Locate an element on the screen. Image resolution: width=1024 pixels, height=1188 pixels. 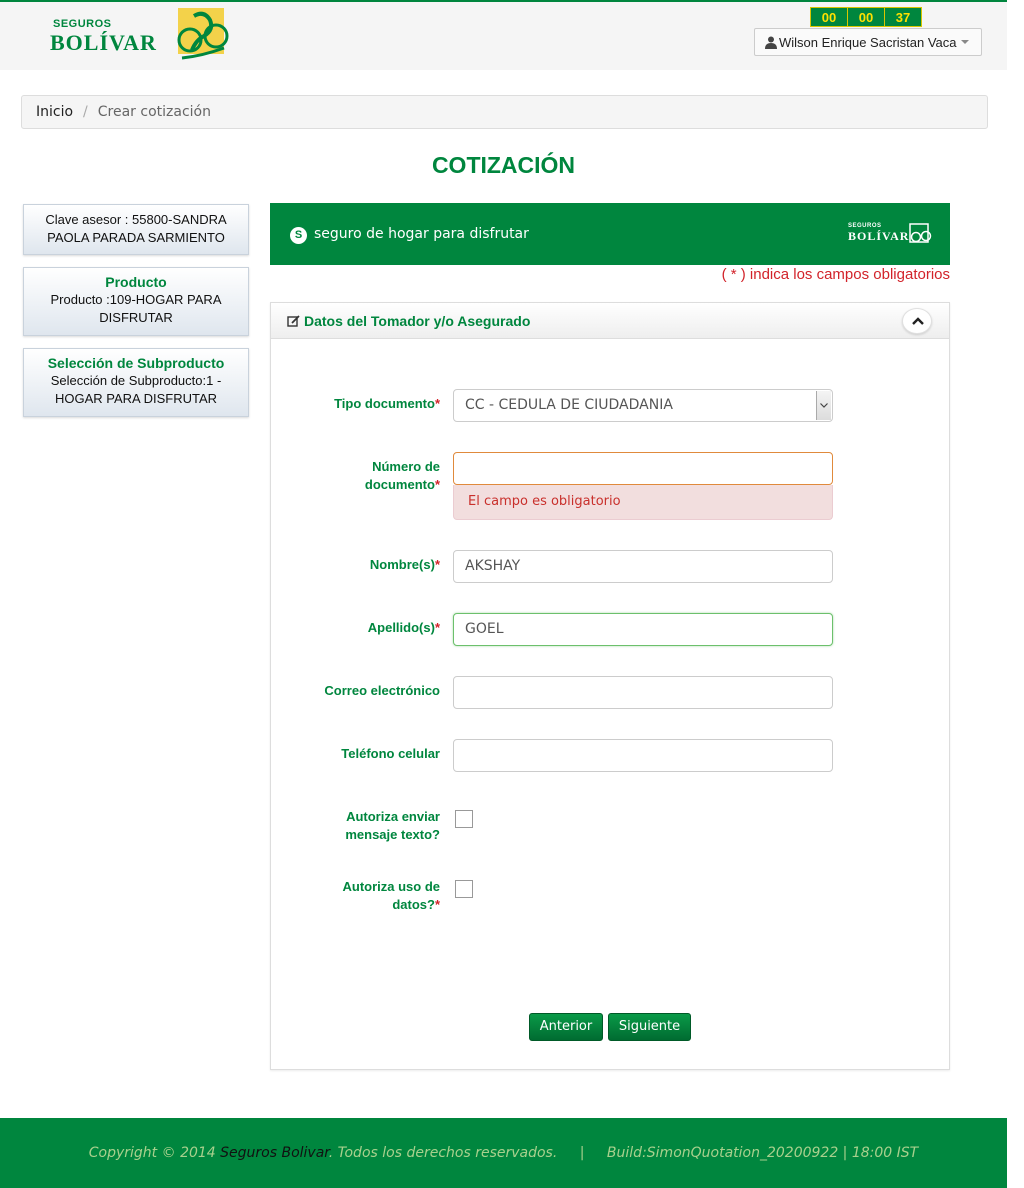
banner-emblem-icon is located at coordinates (920, 233).